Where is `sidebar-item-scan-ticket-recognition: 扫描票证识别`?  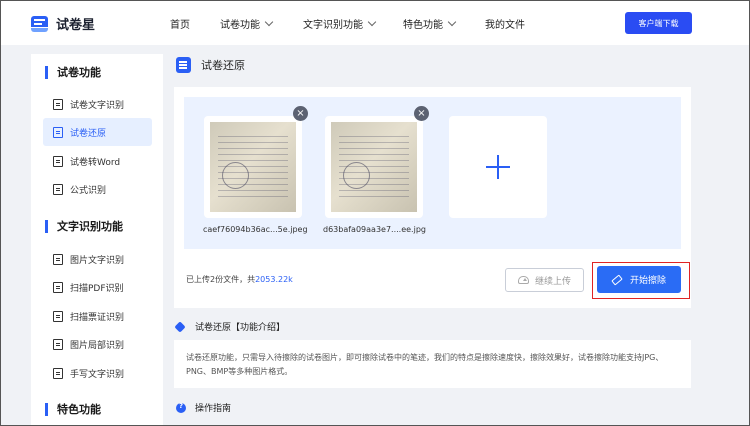
sidebar-item-scan-ticket-recognition: 扫描票证识别 is located at coordinates (97, 316).